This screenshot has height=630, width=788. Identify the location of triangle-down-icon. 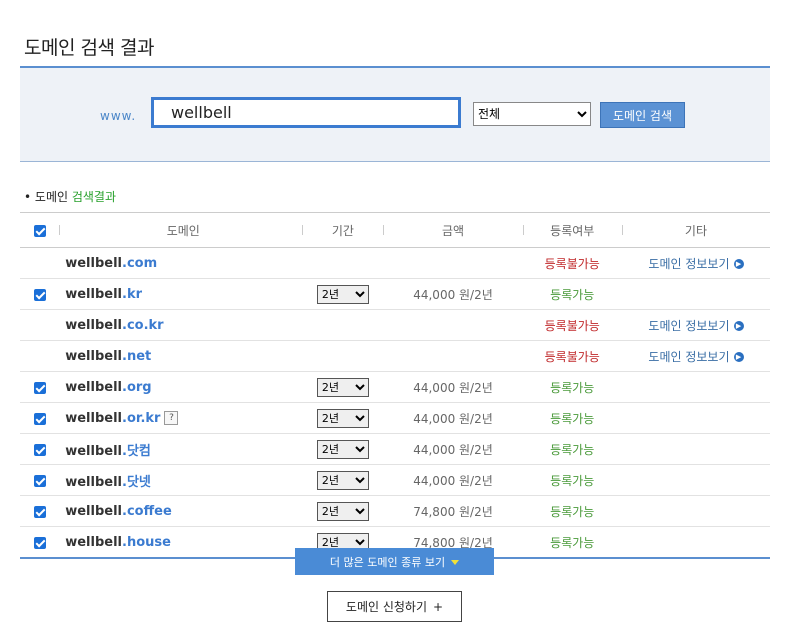
(455, 562).